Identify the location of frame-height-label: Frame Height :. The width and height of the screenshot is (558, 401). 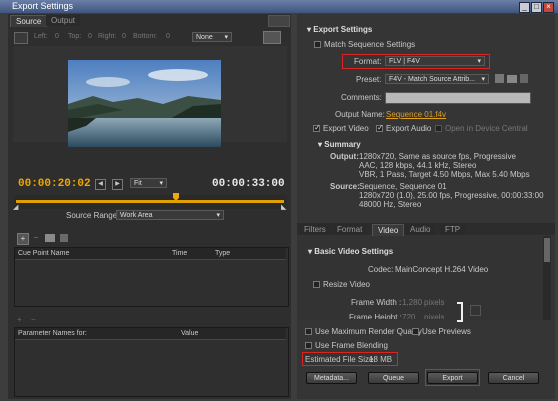
(375, 316).